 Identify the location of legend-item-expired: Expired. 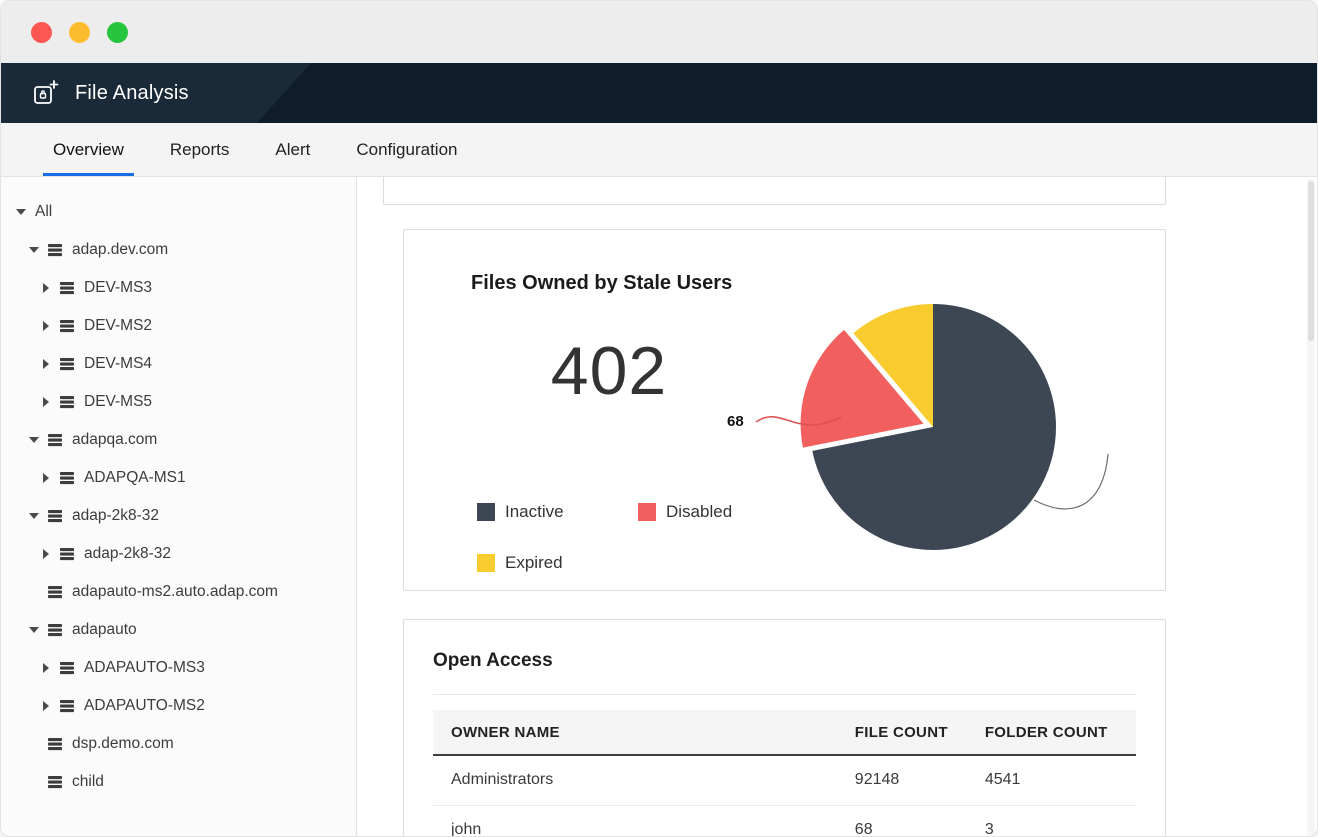
(557, 563).